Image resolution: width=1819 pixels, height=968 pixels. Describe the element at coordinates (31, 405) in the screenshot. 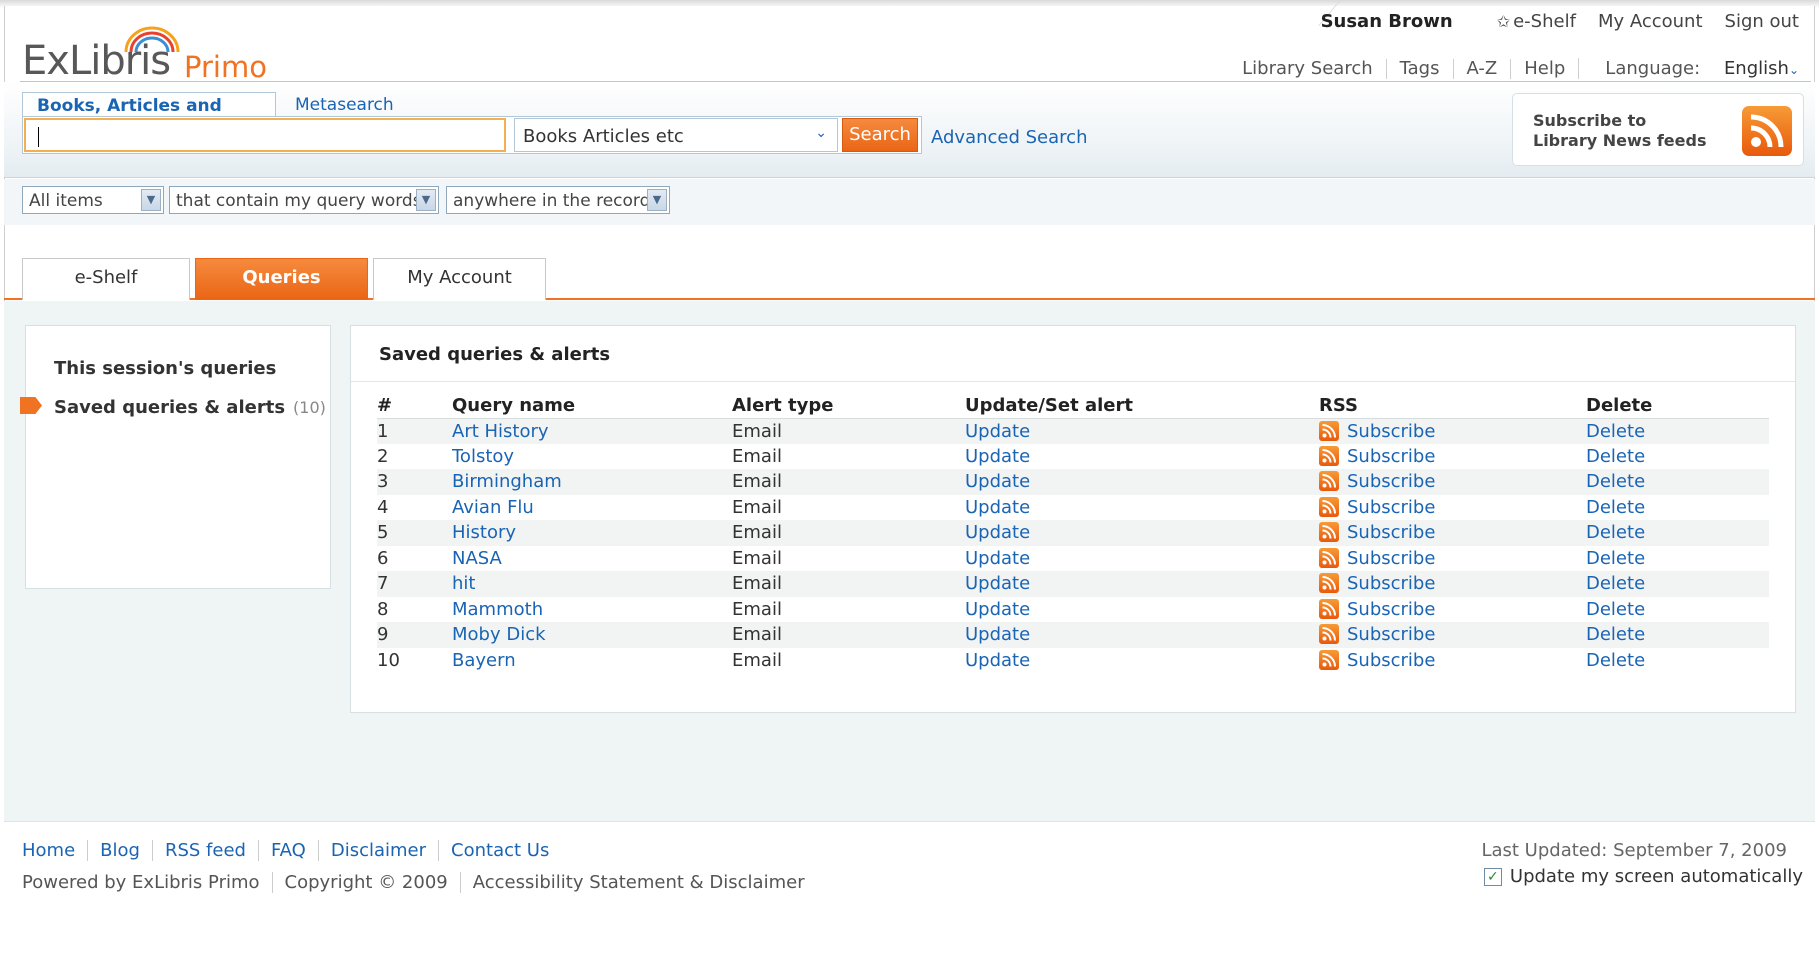

I see `arrow-marker-icon` at that location.